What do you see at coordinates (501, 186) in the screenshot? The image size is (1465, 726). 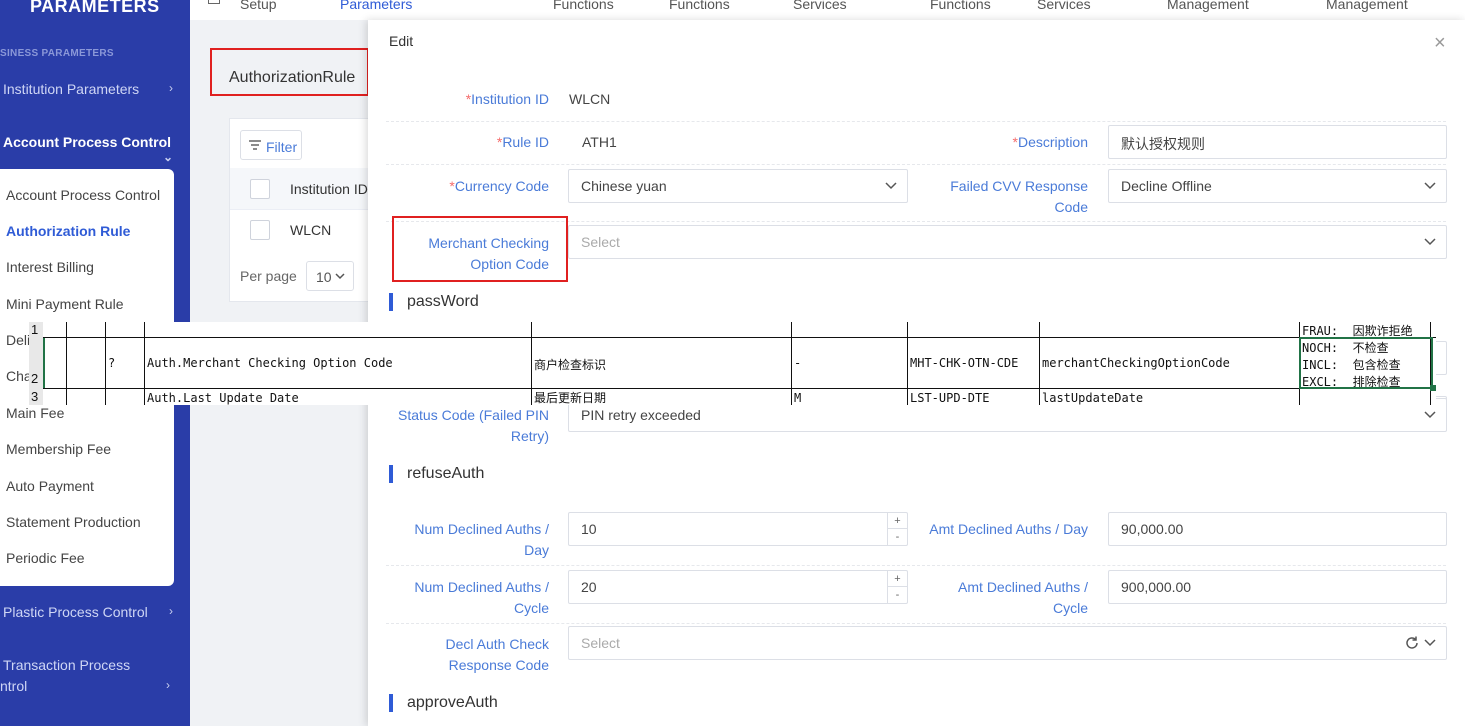 I see `label-text: Currency Code` at bounding box center [501, 186].